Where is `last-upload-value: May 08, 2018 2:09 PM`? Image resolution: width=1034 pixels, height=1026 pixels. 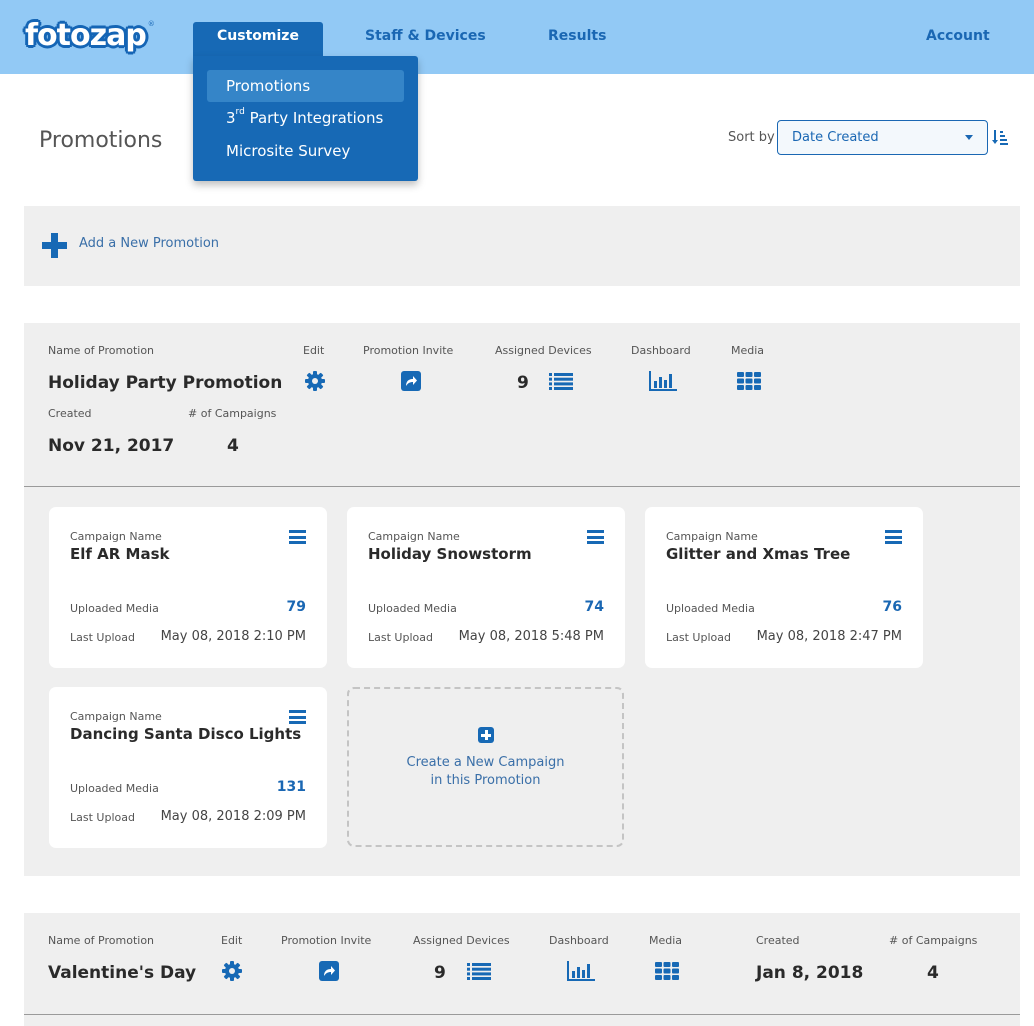
last-upload-value: May 08, 2018 2:09 PM is located at coordinates (233, 816).